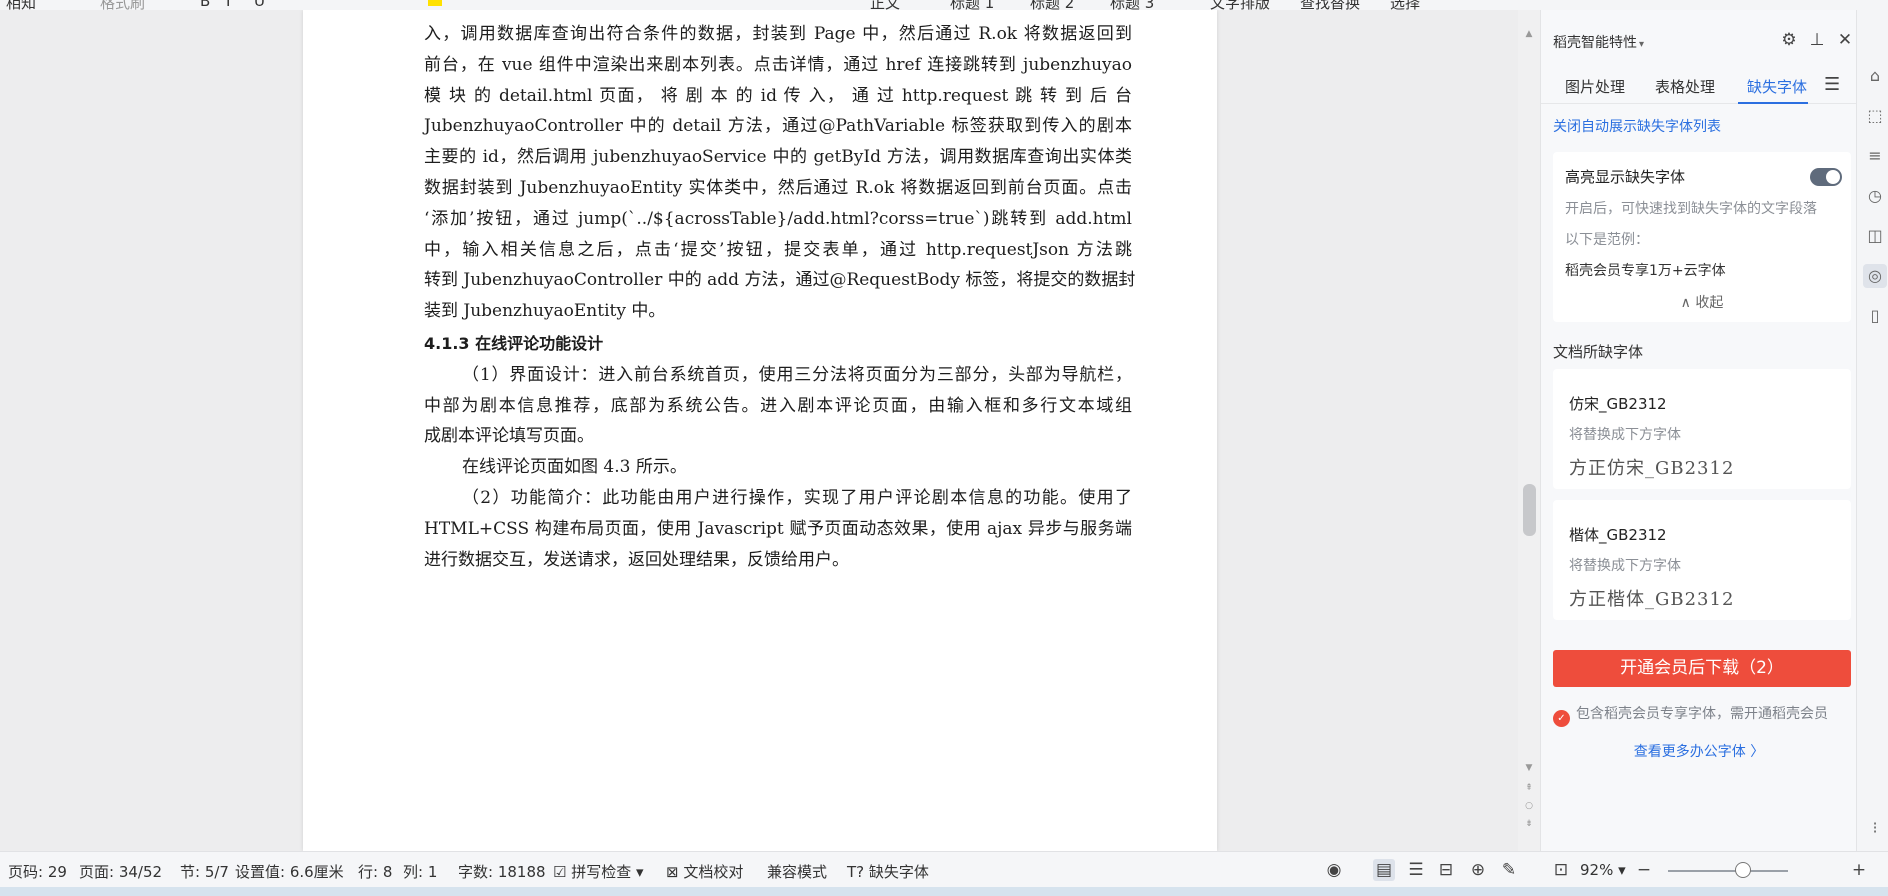 The image size is (1888, 896). Describe the element at coordinates (637, 872) in the screenshot. I see `chevron-down-icon: ▾` at that location.